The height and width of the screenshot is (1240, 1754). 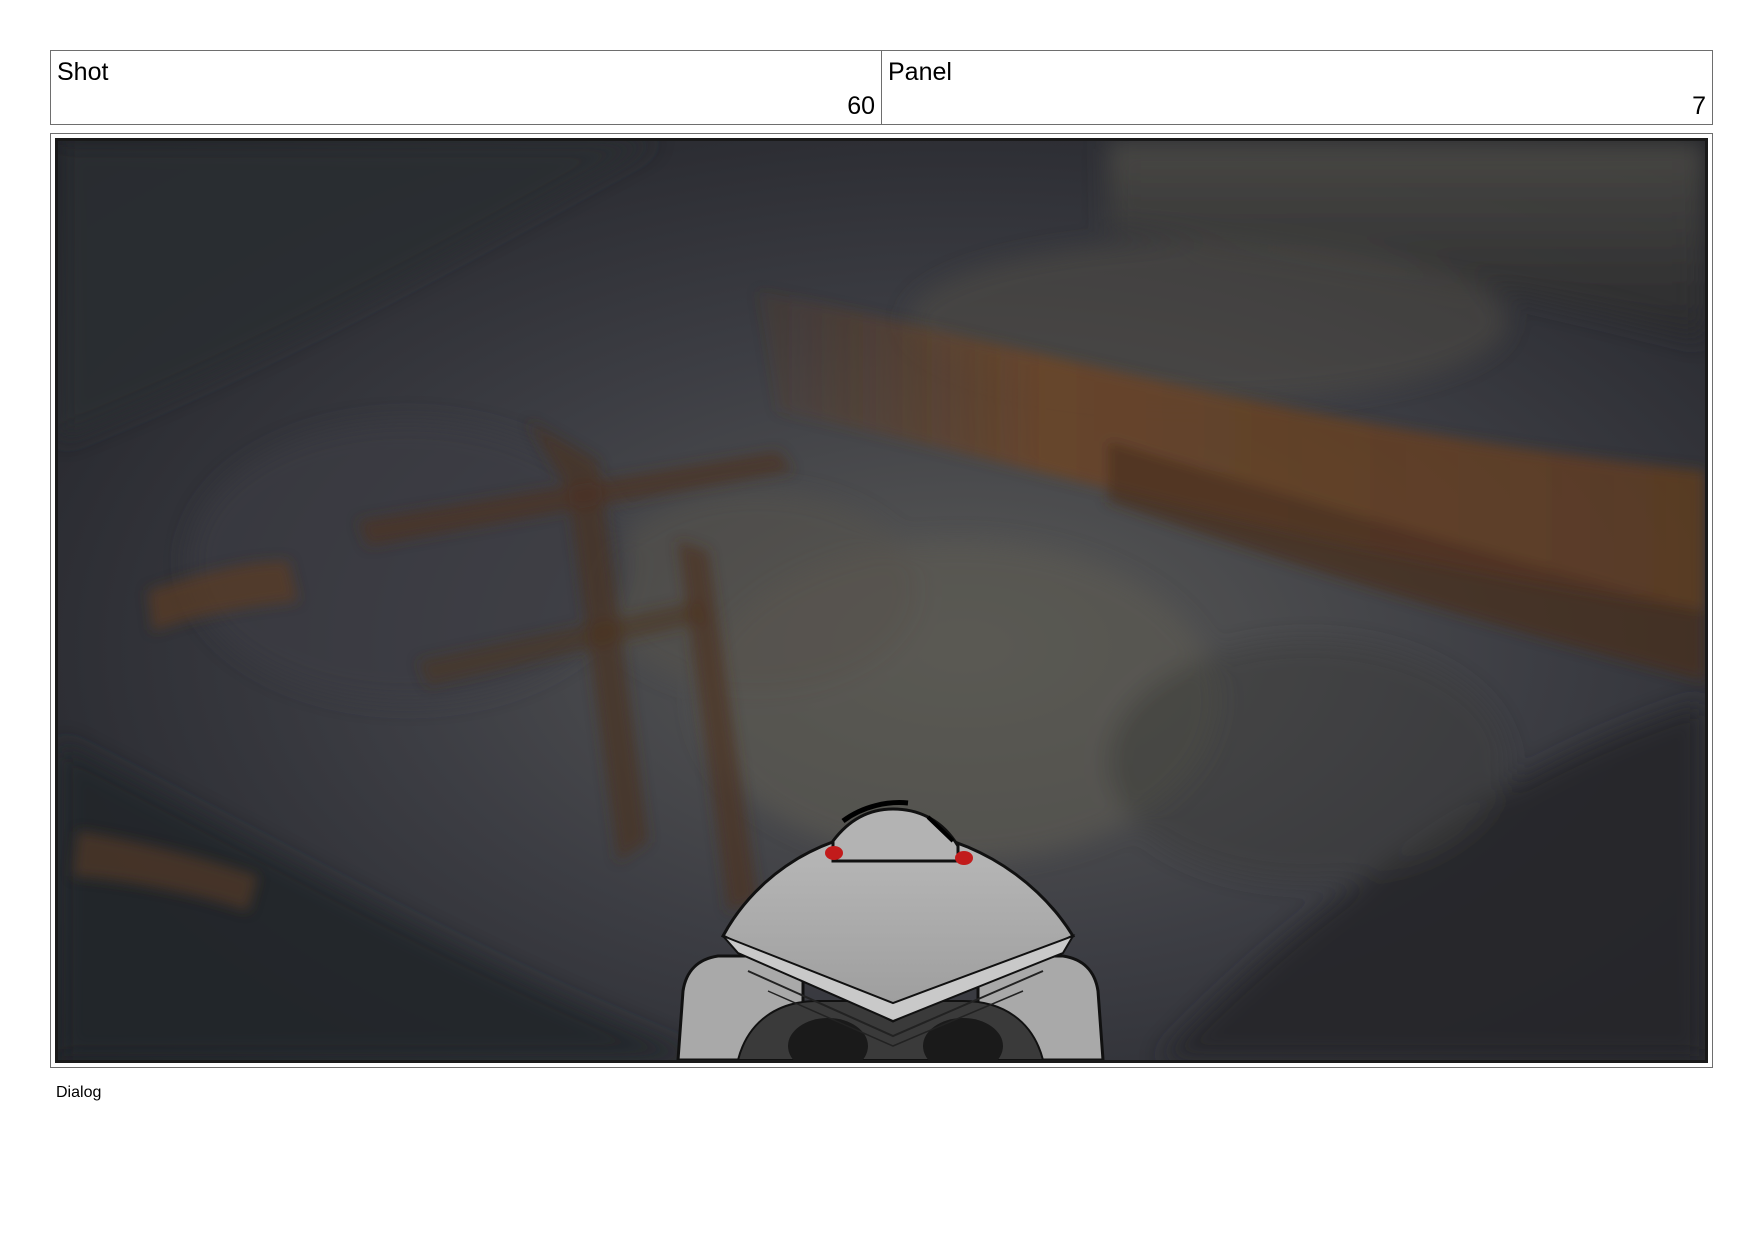 I want to click on shot-label: Shot, so click(x=83, y=72).